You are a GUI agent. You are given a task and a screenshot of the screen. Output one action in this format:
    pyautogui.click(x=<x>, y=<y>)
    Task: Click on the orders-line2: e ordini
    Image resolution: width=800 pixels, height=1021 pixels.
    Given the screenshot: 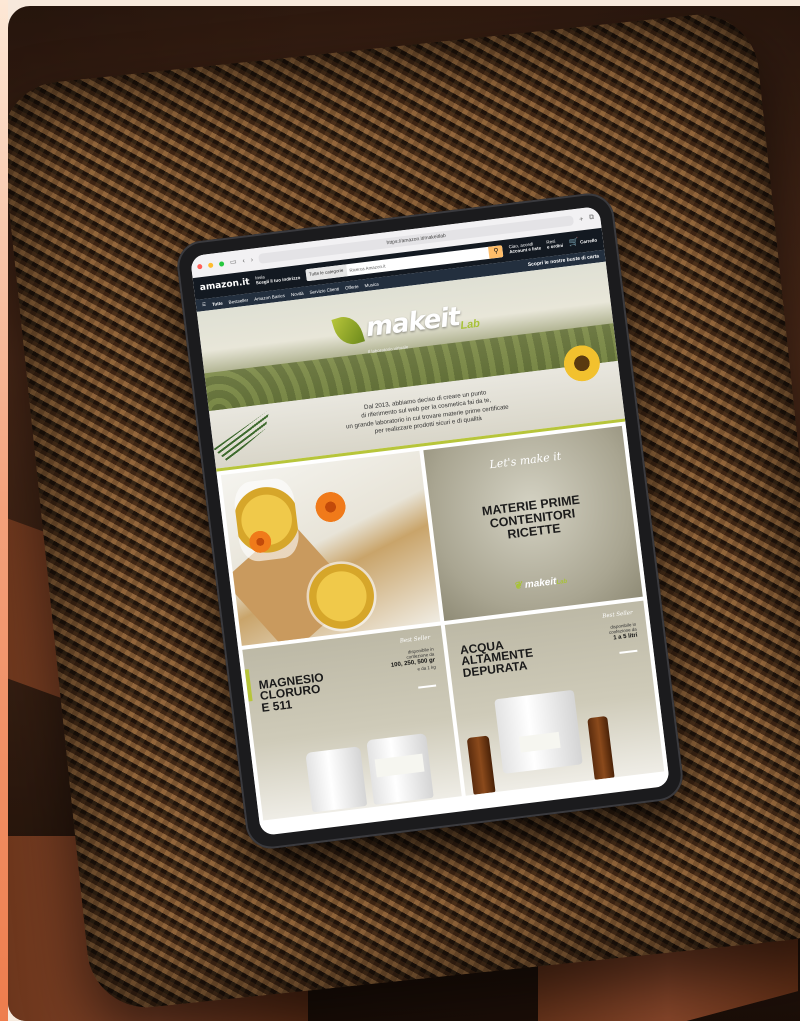 What is the action you would take?
    pyautogui.click(x=555, y=246)
    